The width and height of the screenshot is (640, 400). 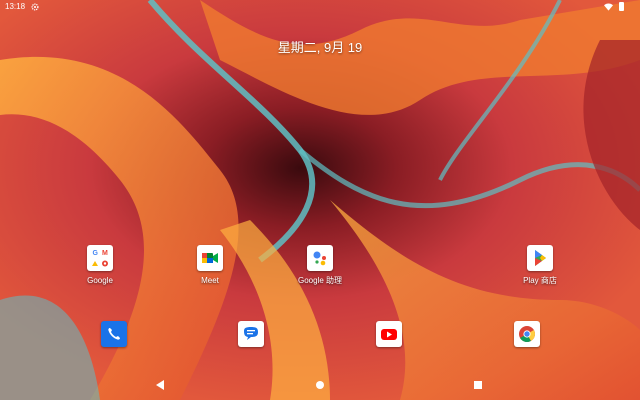 What do you see at coordinates (105, 253) in the screenshot?
I see `svg-text: M` at bounding box center [105, 253].